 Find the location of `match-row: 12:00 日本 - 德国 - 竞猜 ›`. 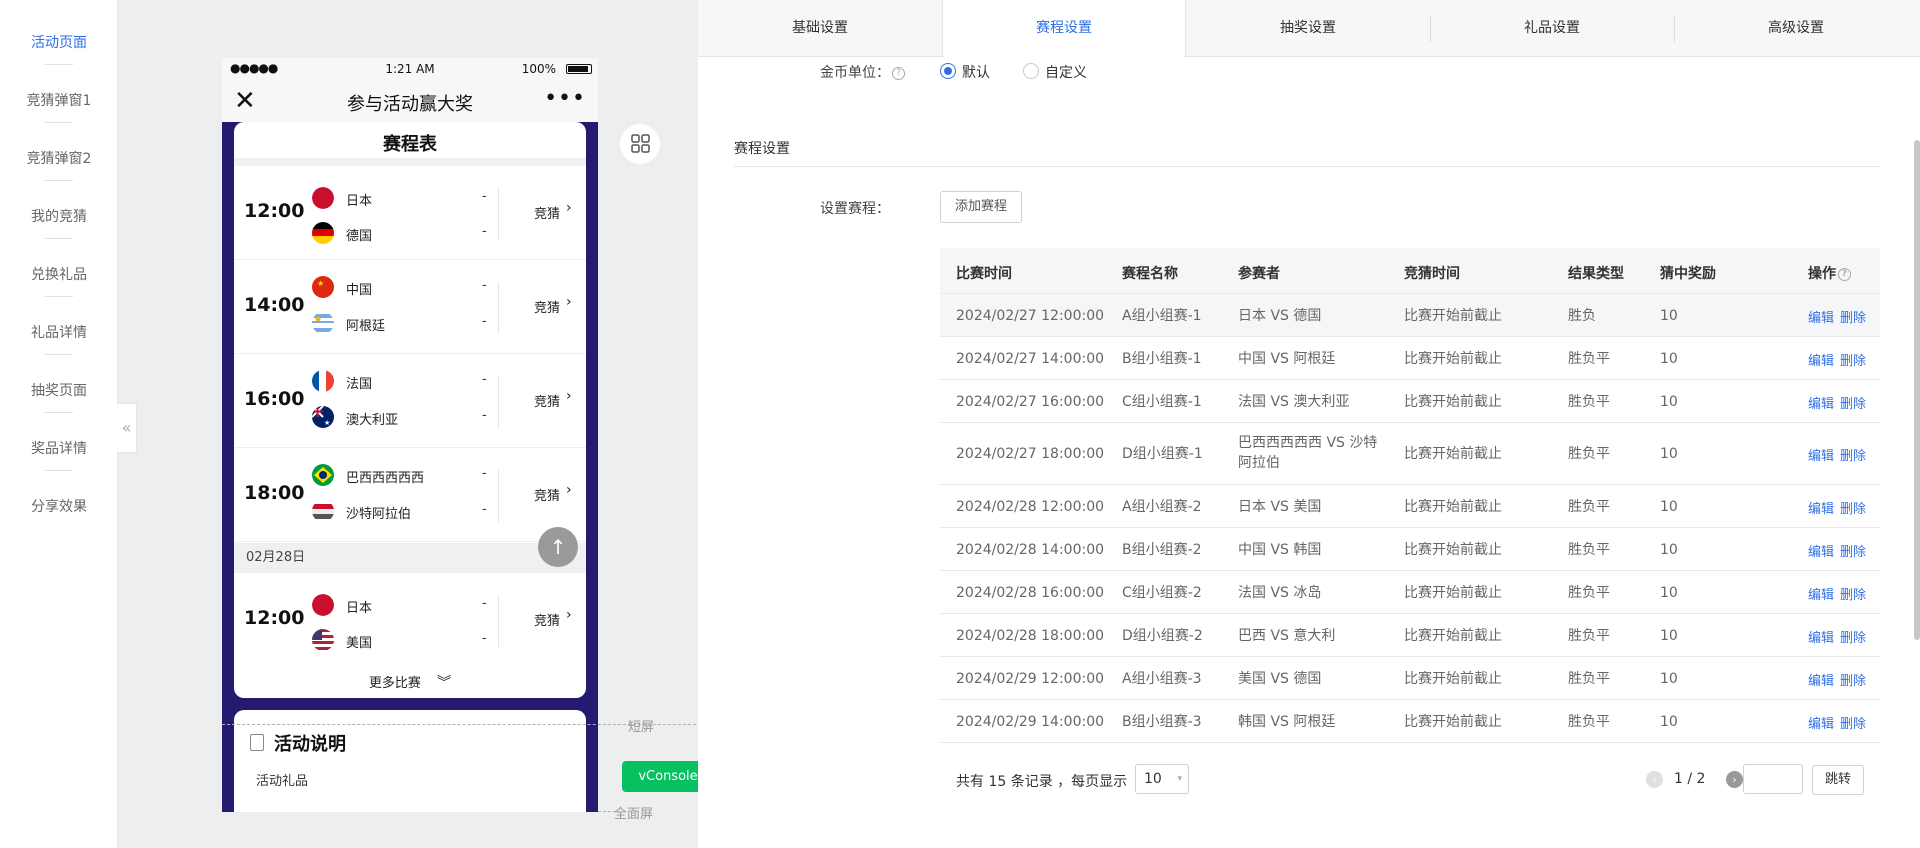

match-row: 12:00 日本 - 德国 - 竞猜 › is located at coordinates (410, 213).